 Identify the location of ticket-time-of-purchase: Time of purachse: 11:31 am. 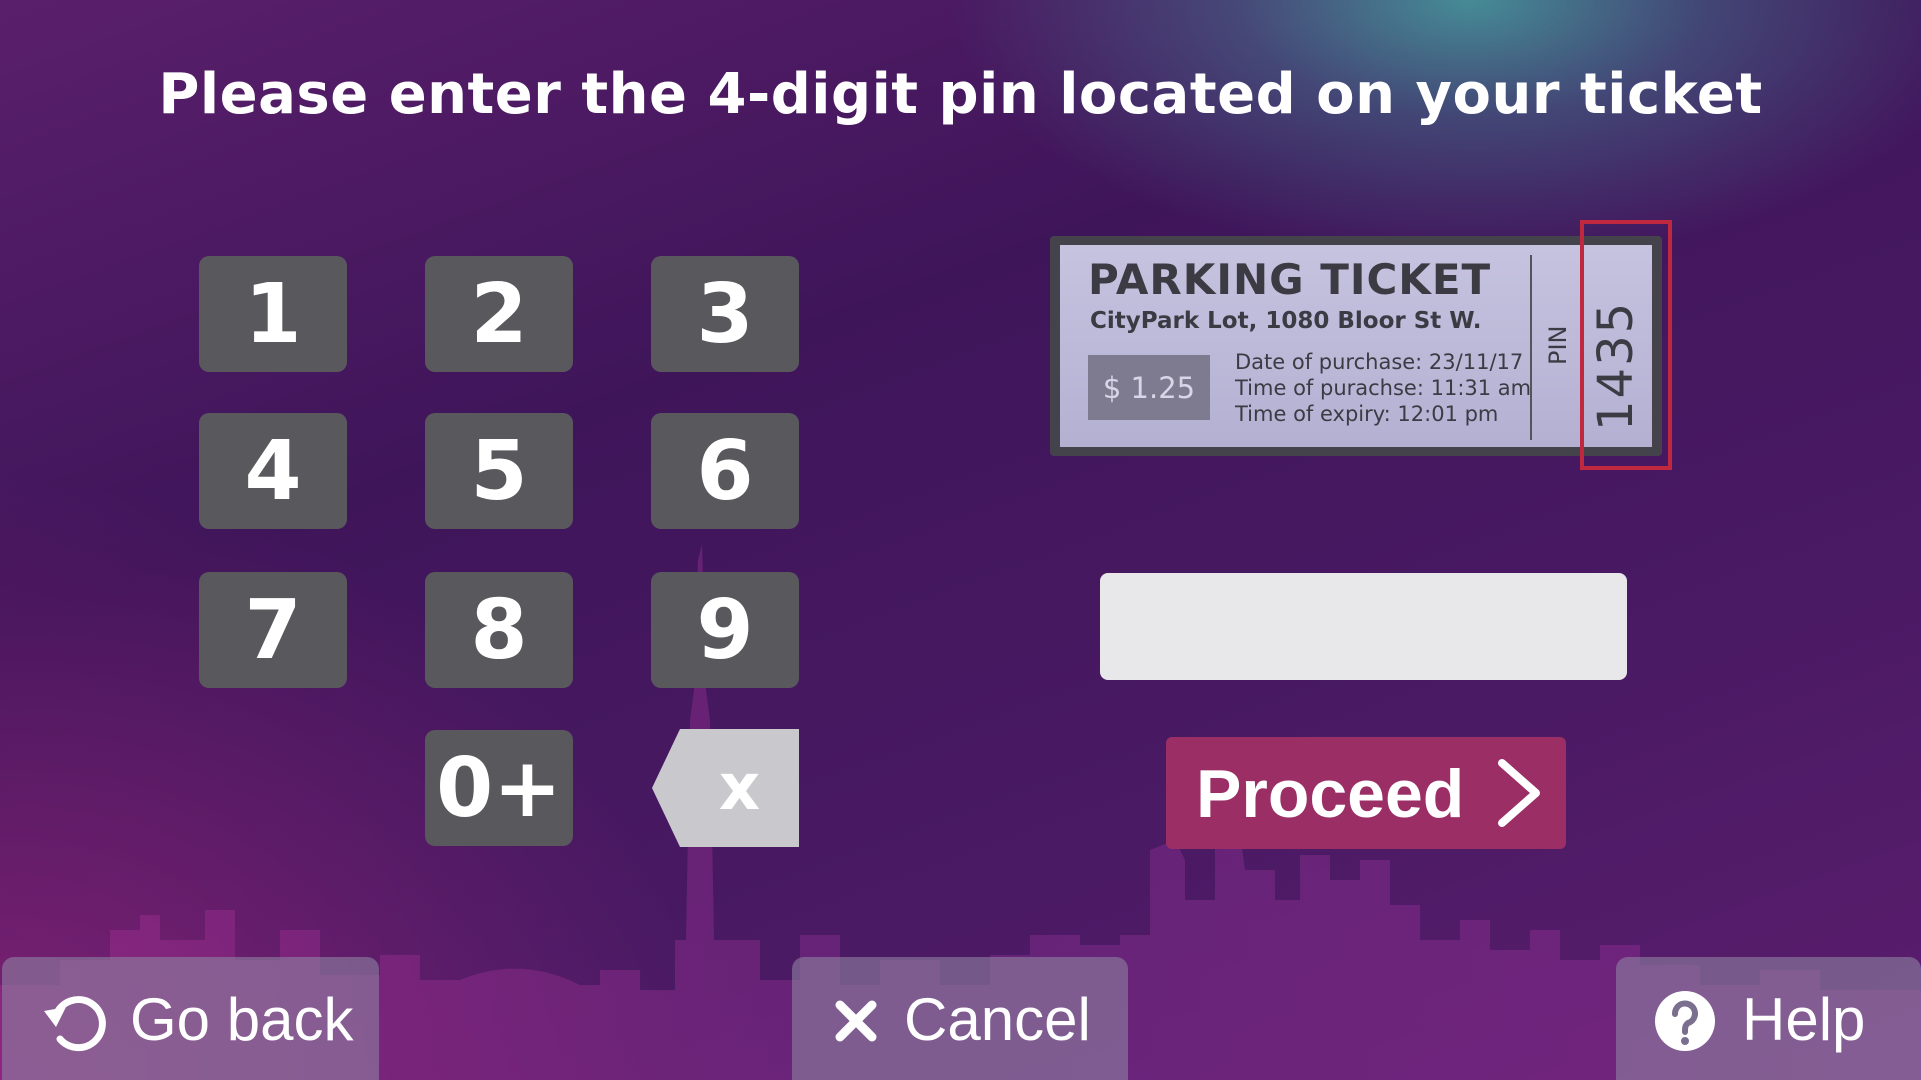
(1383, 388).